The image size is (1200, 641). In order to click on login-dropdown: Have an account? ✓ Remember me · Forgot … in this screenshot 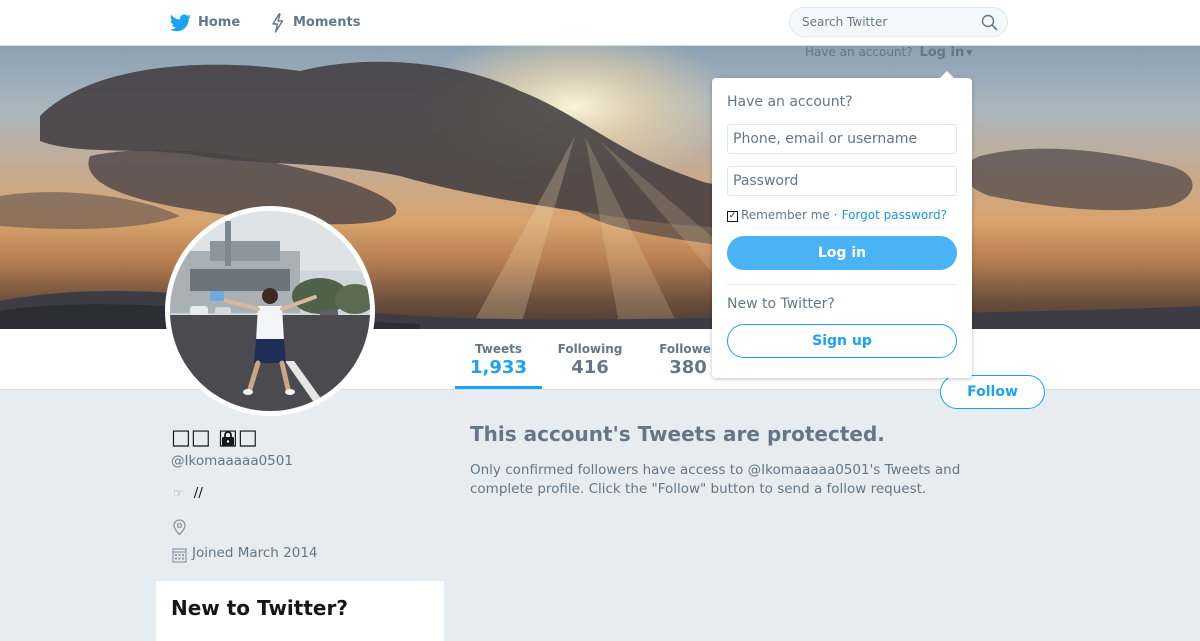, I will do `click(842, 224)`.